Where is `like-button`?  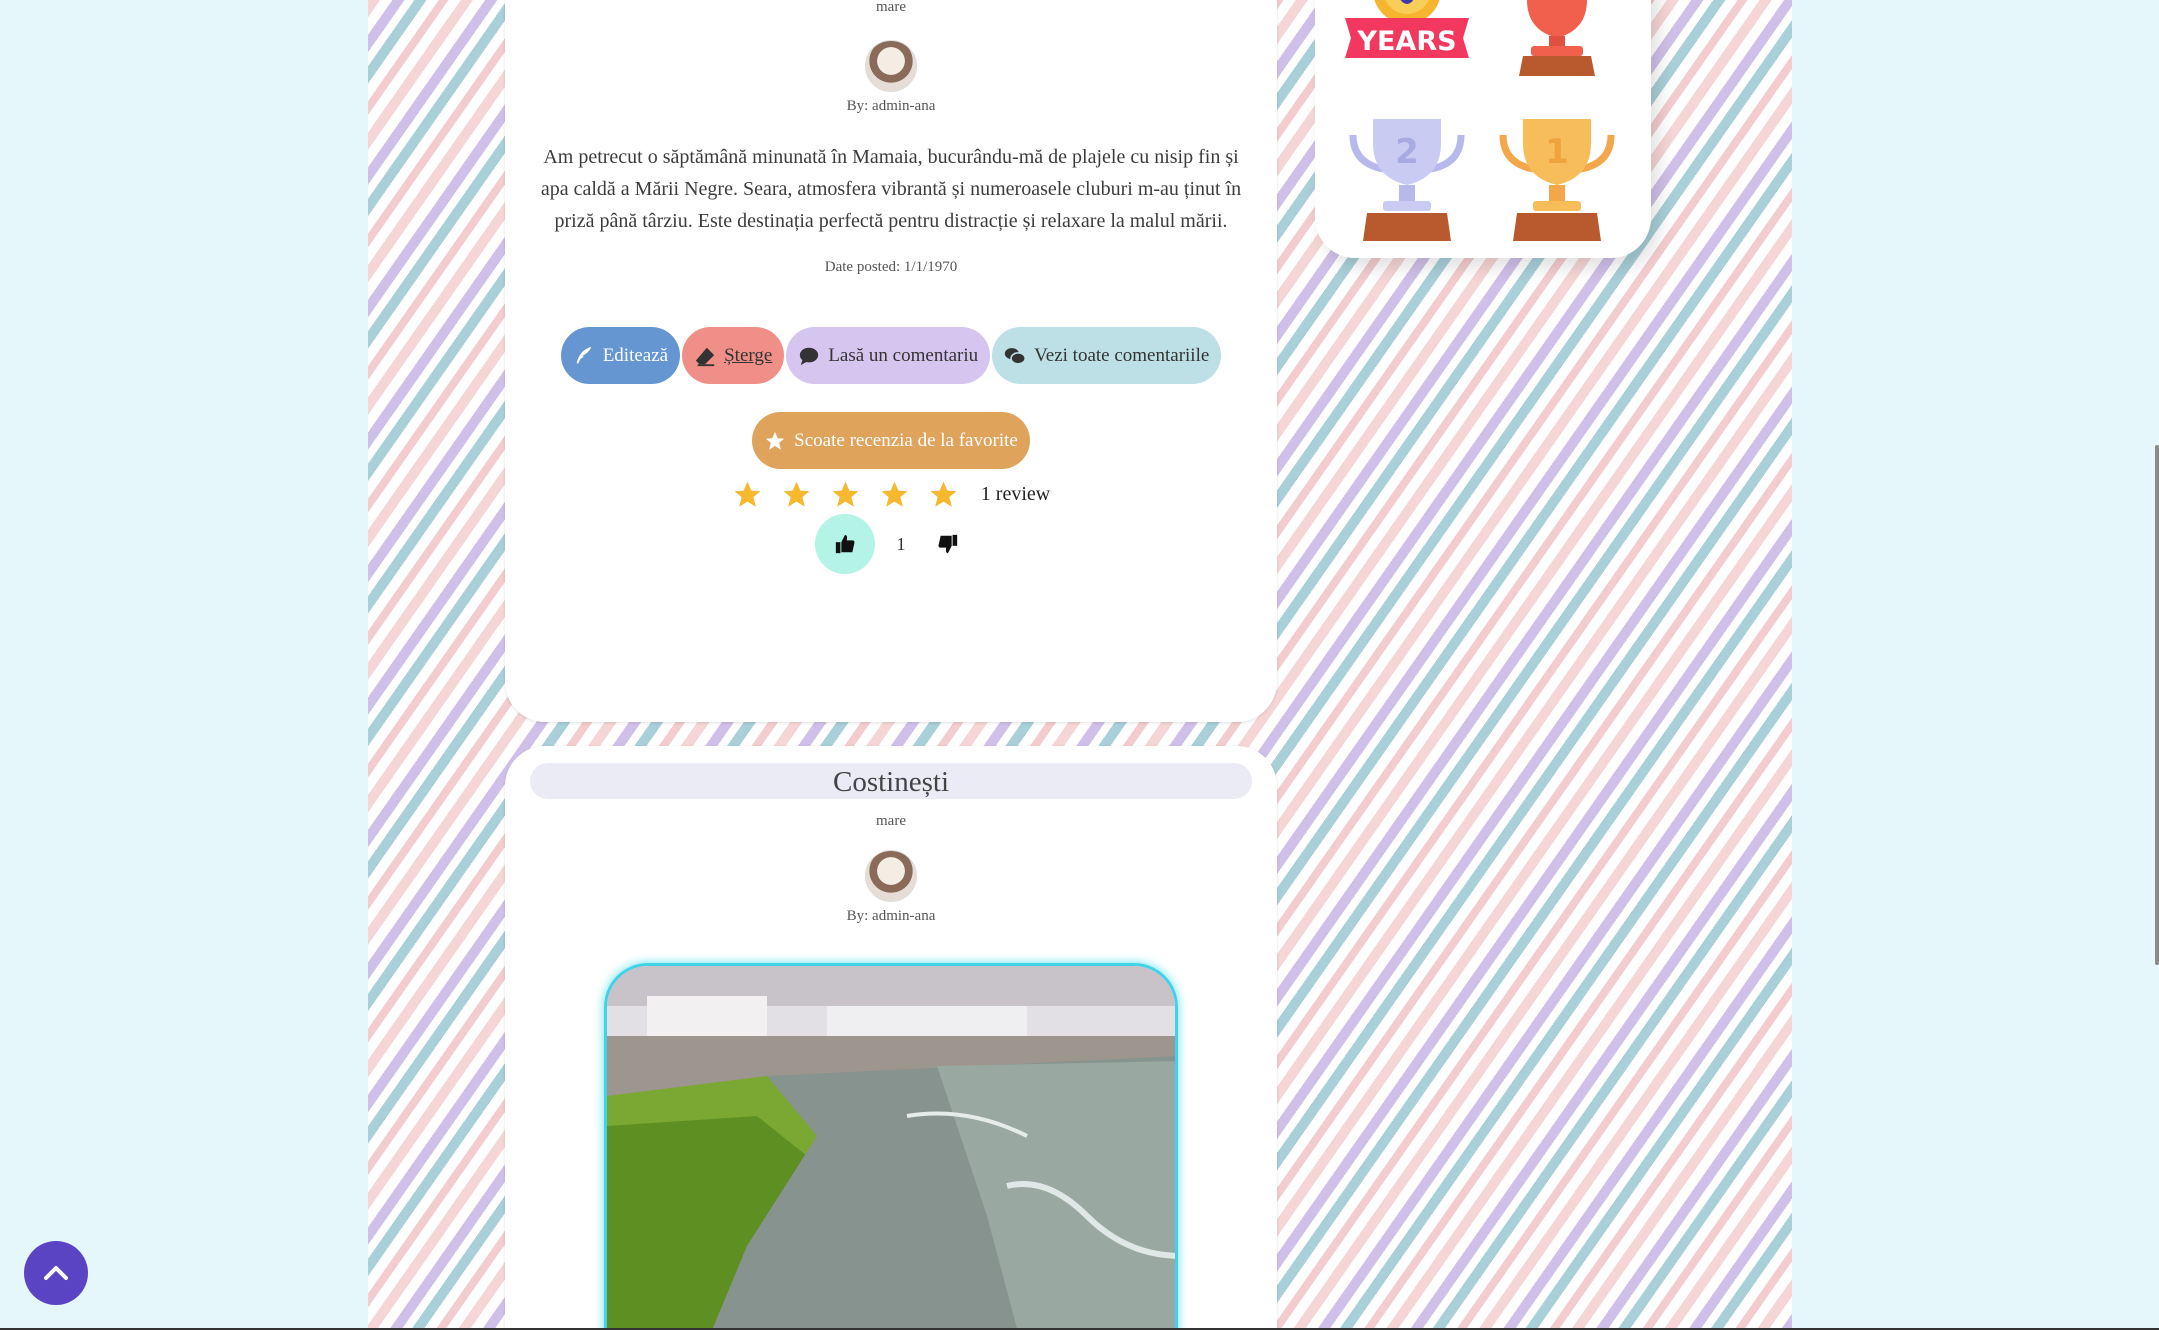 like-button is located at coordinates (844, 544).